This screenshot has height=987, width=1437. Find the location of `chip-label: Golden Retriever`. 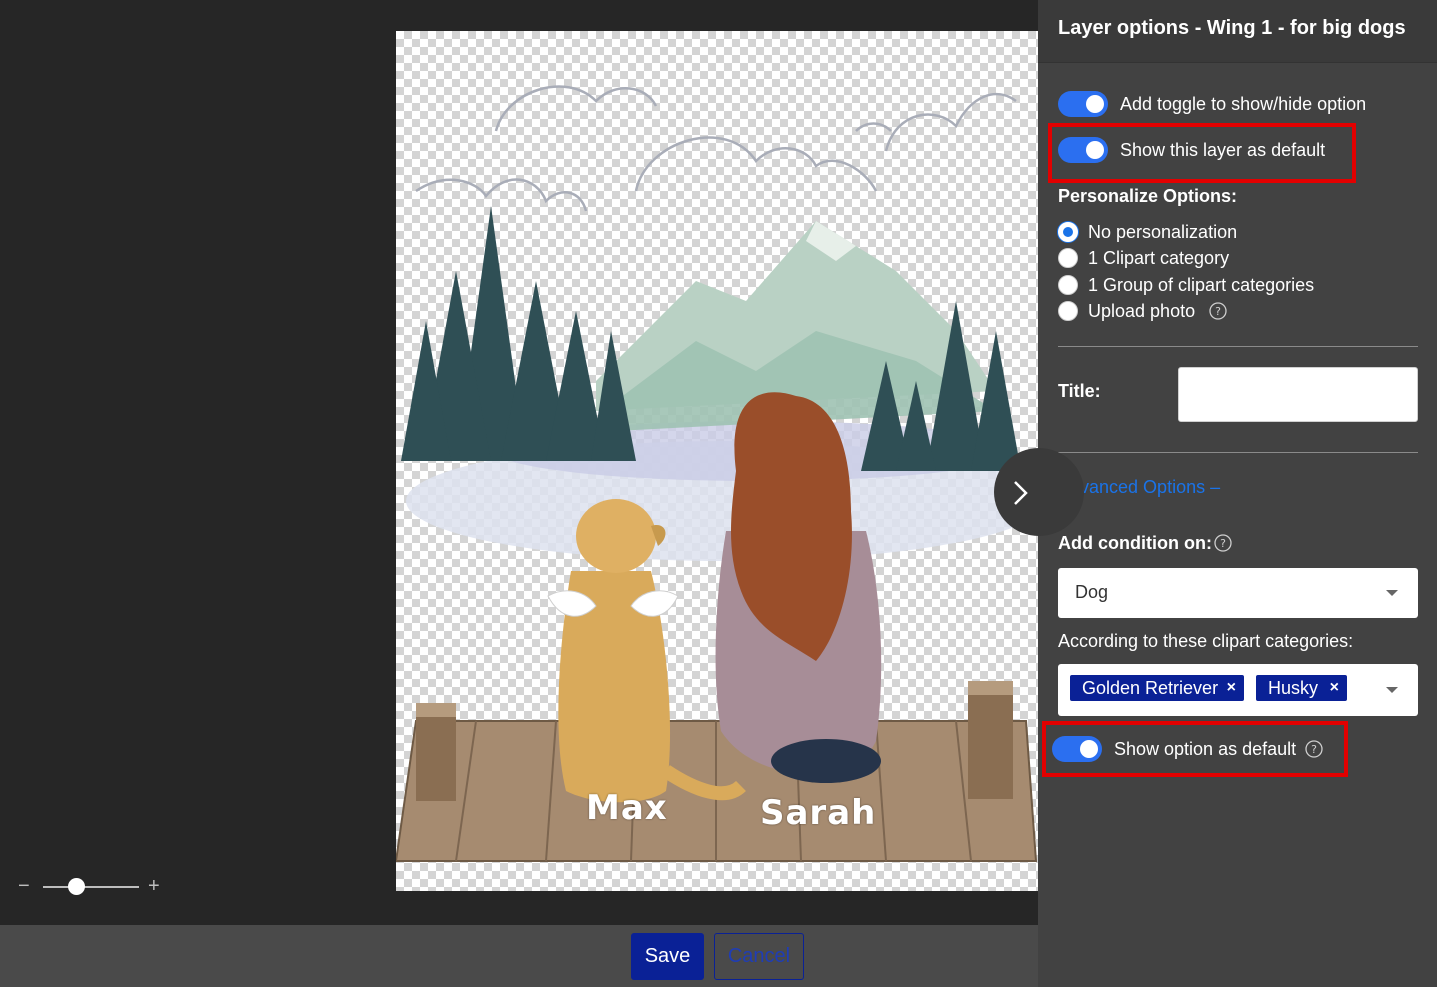

chip-label: Golden Retriever is located at coordinates (1150, 688).